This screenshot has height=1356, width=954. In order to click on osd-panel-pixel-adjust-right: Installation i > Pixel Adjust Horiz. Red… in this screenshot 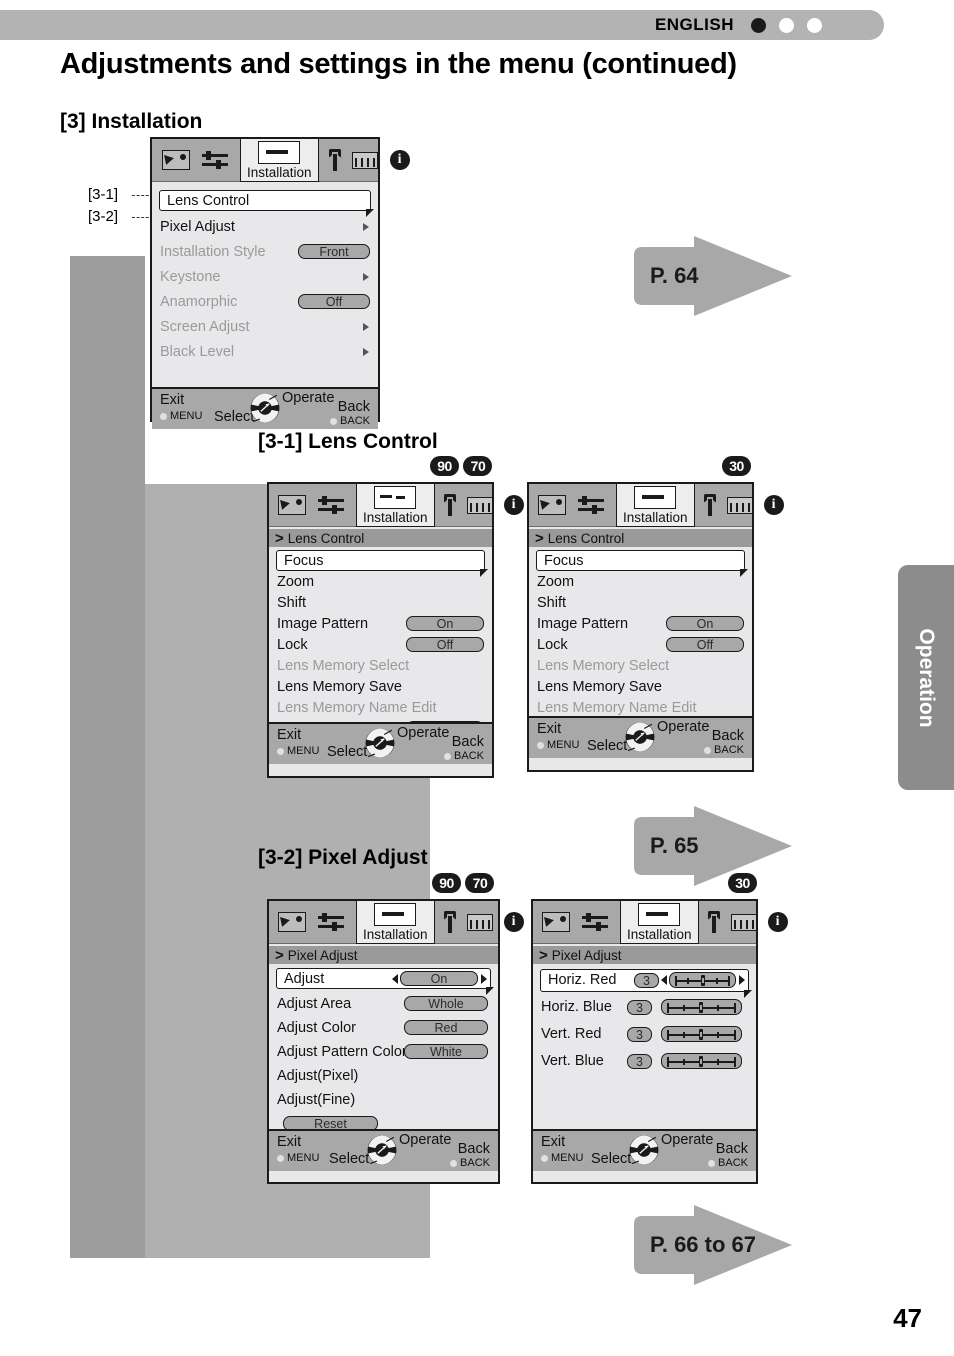, I will do `click(659, 1041)`.